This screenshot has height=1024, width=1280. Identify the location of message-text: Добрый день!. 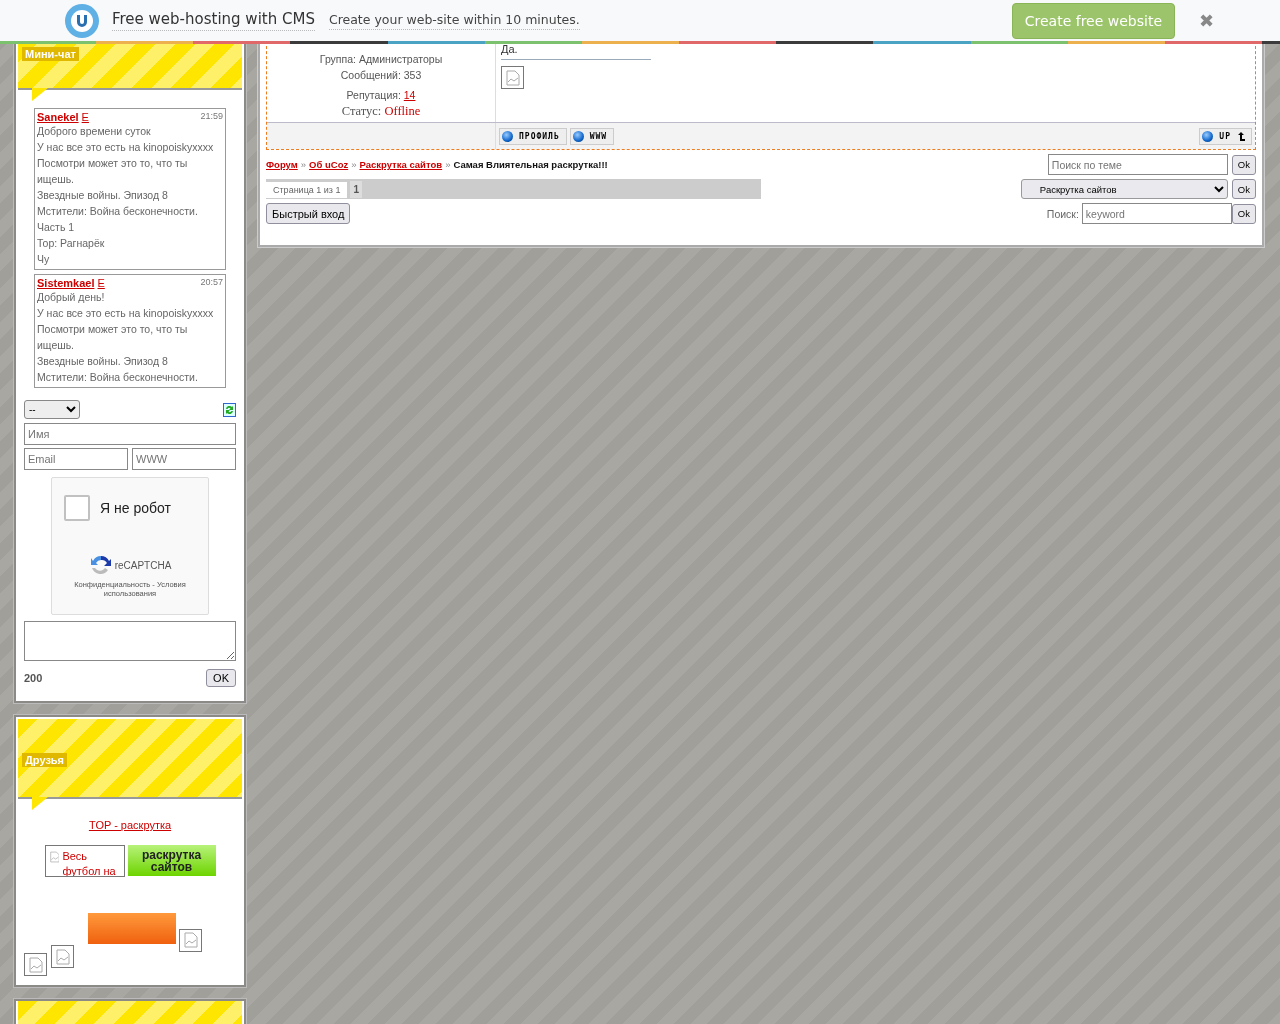
(71, 297).